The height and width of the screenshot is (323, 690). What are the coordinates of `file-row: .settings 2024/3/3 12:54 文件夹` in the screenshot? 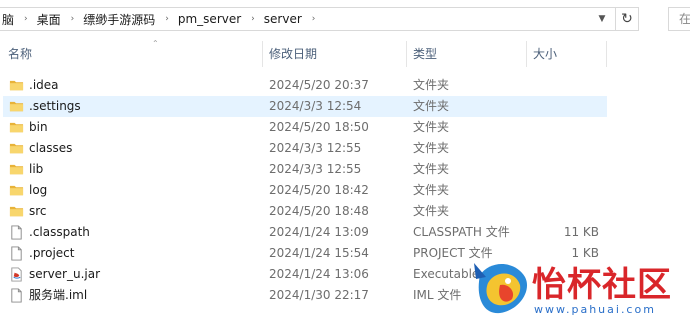 It's located at (305, 106).